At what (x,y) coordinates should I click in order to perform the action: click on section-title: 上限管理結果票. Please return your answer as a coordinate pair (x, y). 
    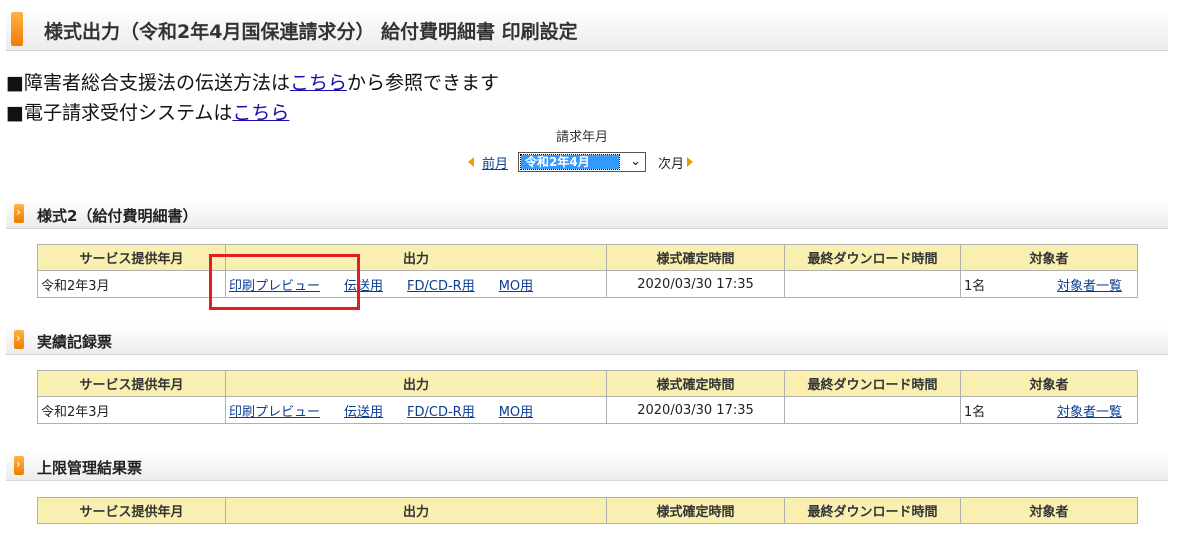
    Looking at the image, I should click on (90, 468).